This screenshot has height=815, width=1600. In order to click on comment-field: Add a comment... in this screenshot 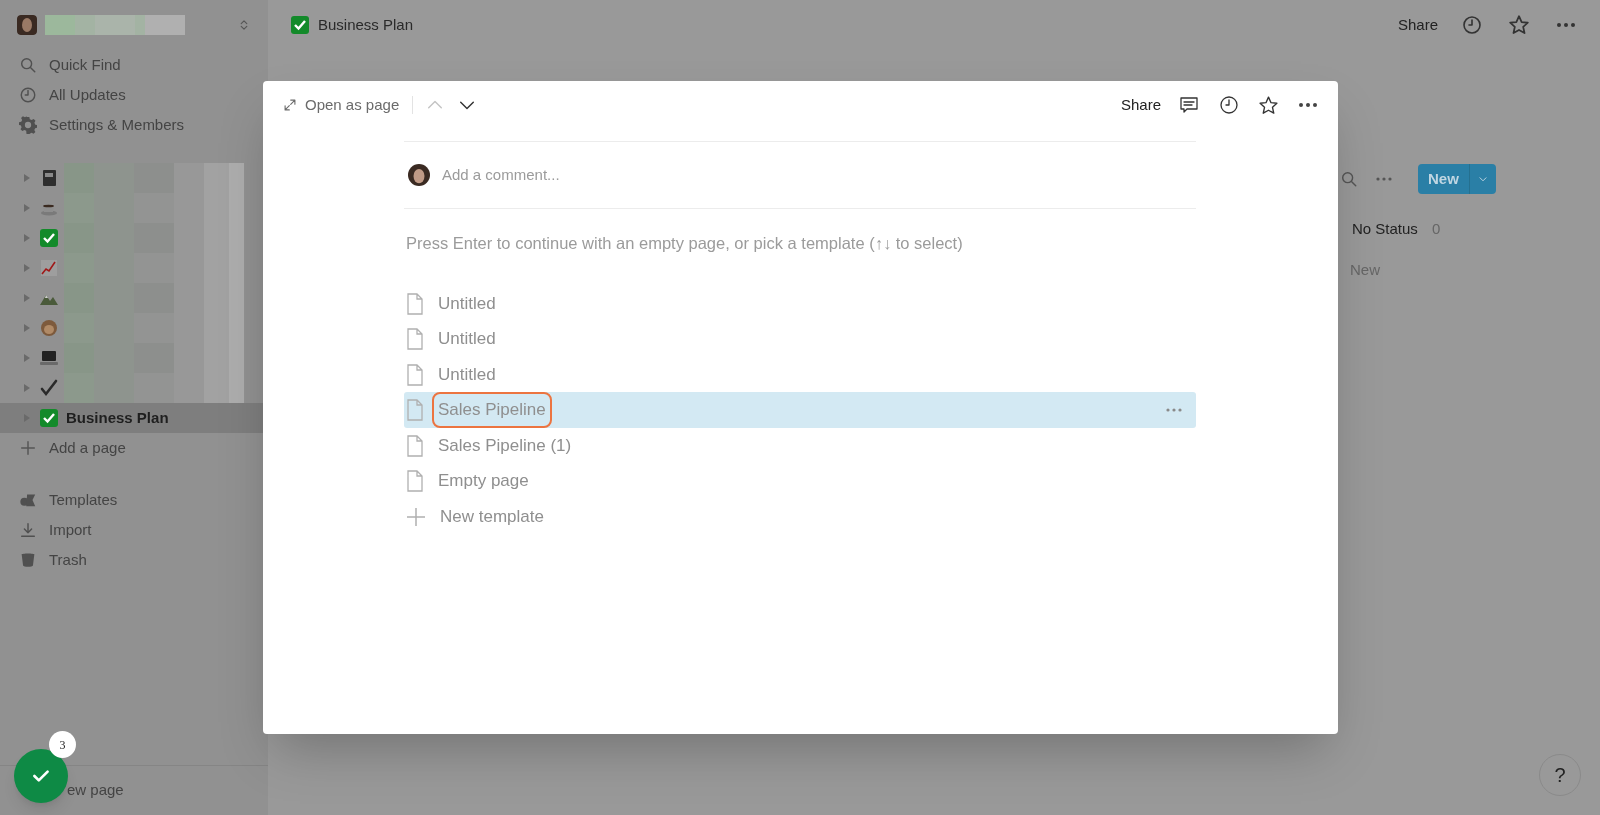, I will do `click(501, 175)`.